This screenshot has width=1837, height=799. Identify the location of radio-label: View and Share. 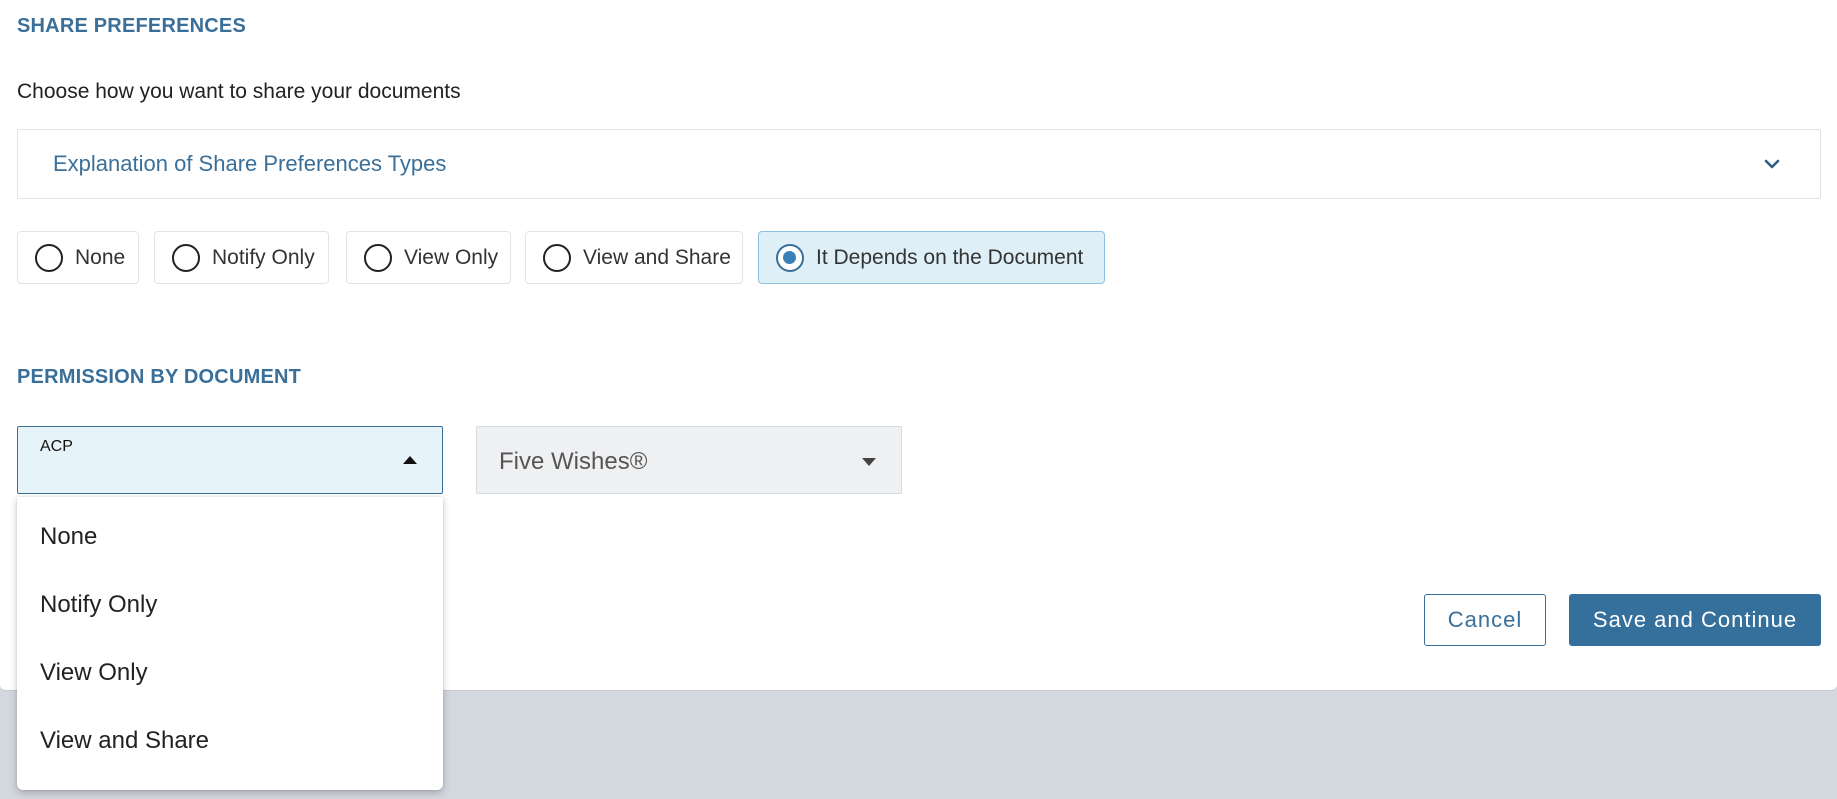
(657, 257).